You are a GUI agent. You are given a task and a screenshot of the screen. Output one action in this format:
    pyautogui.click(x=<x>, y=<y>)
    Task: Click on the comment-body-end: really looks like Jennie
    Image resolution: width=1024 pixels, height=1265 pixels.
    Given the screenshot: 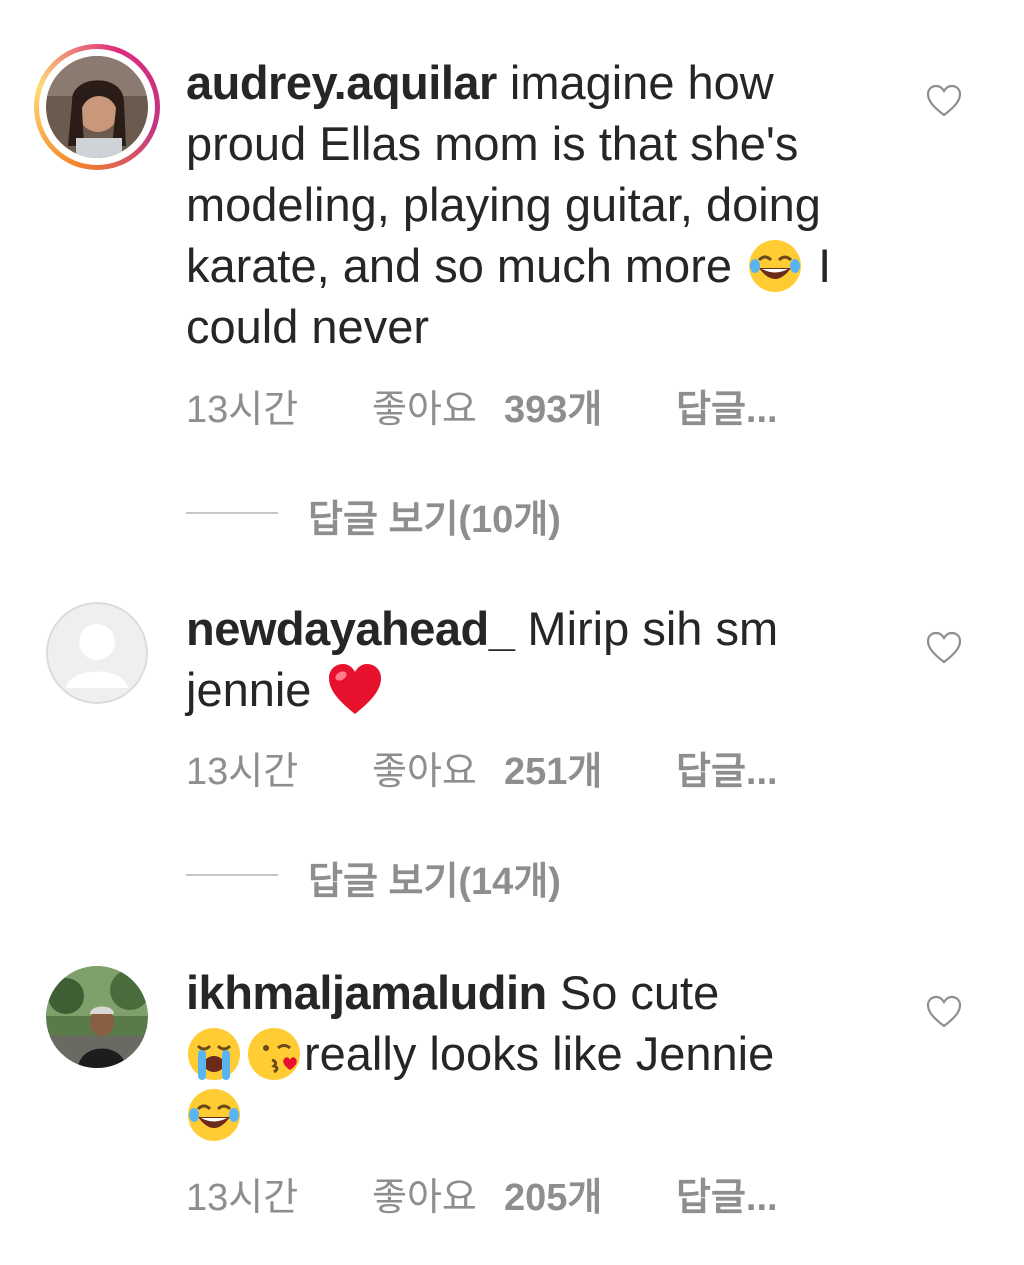 What is the action you would take?
    pyautogui.click(x=539, y=1053)
    